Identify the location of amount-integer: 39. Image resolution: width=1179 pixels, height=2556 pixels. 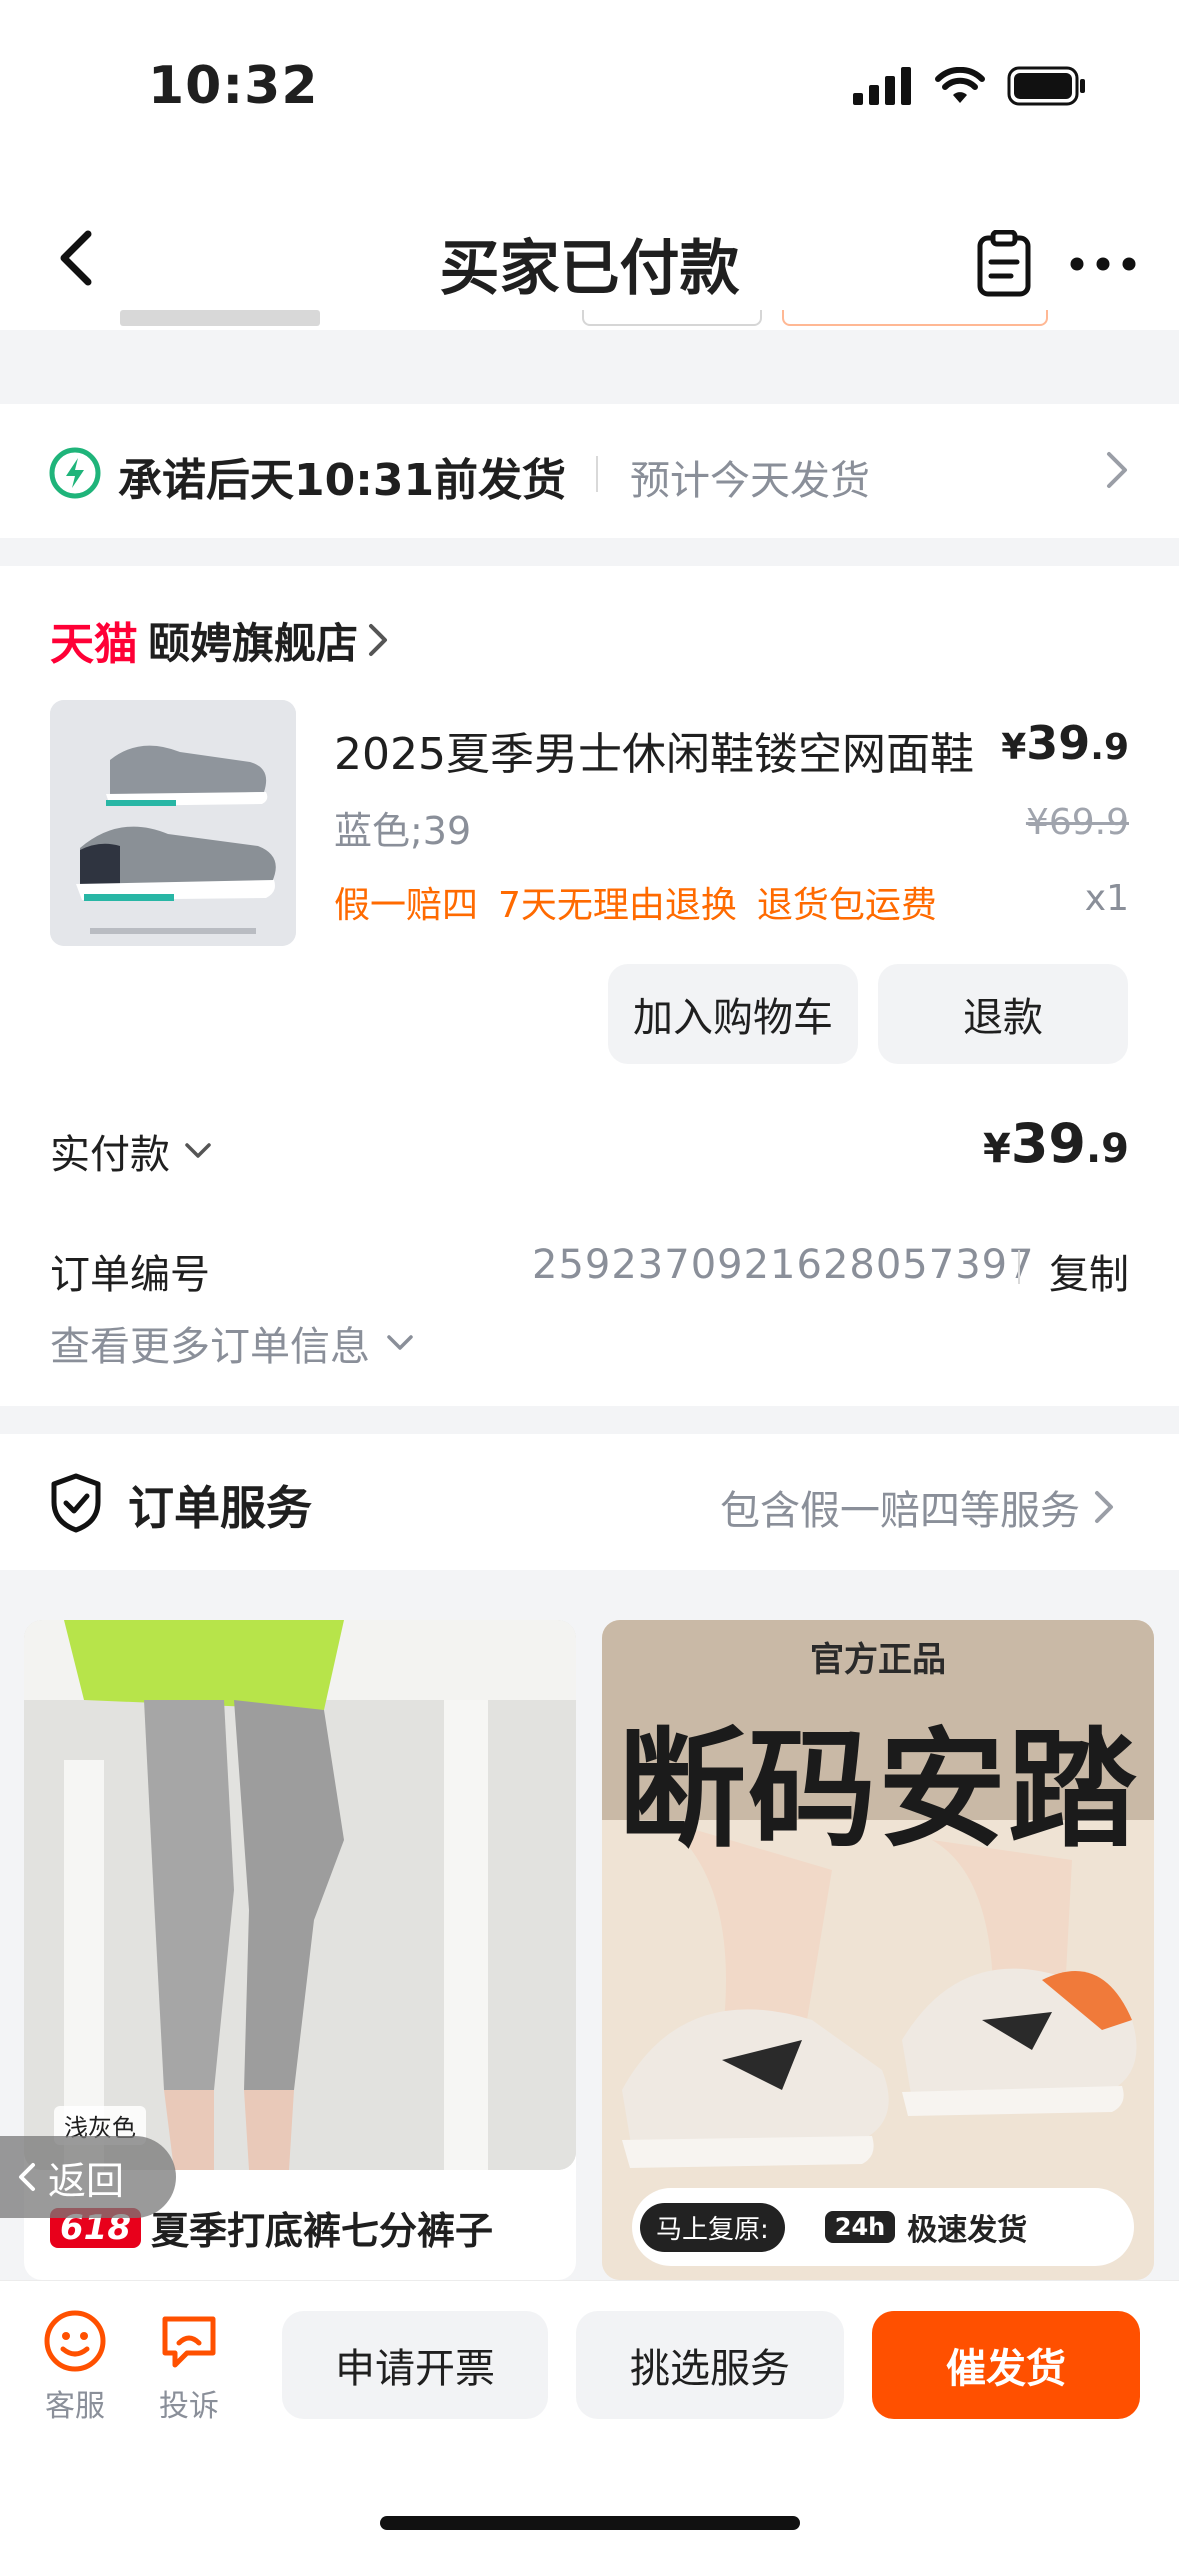
(1048, 1143).